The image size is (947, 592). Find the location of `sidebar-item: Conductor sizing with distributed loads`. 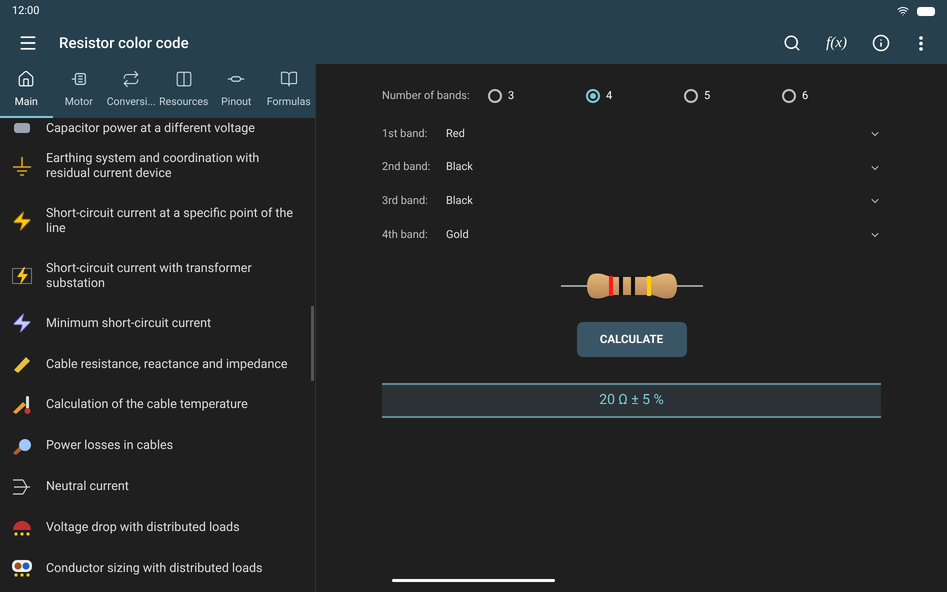

sidebar-item: Conductor sizing with distributed loads is located at coordinates (155, 568).